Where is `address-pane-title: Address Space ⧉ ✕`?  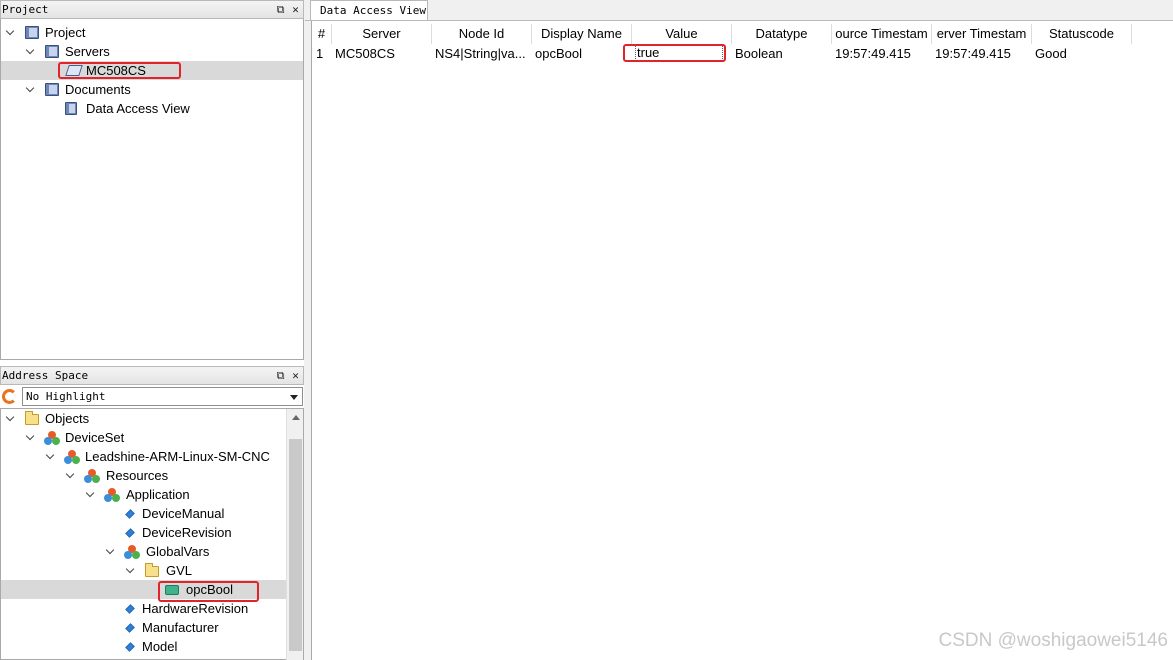
address-pane-title: Address Space ⧉ ✕ is located at coordinates (152, 375).